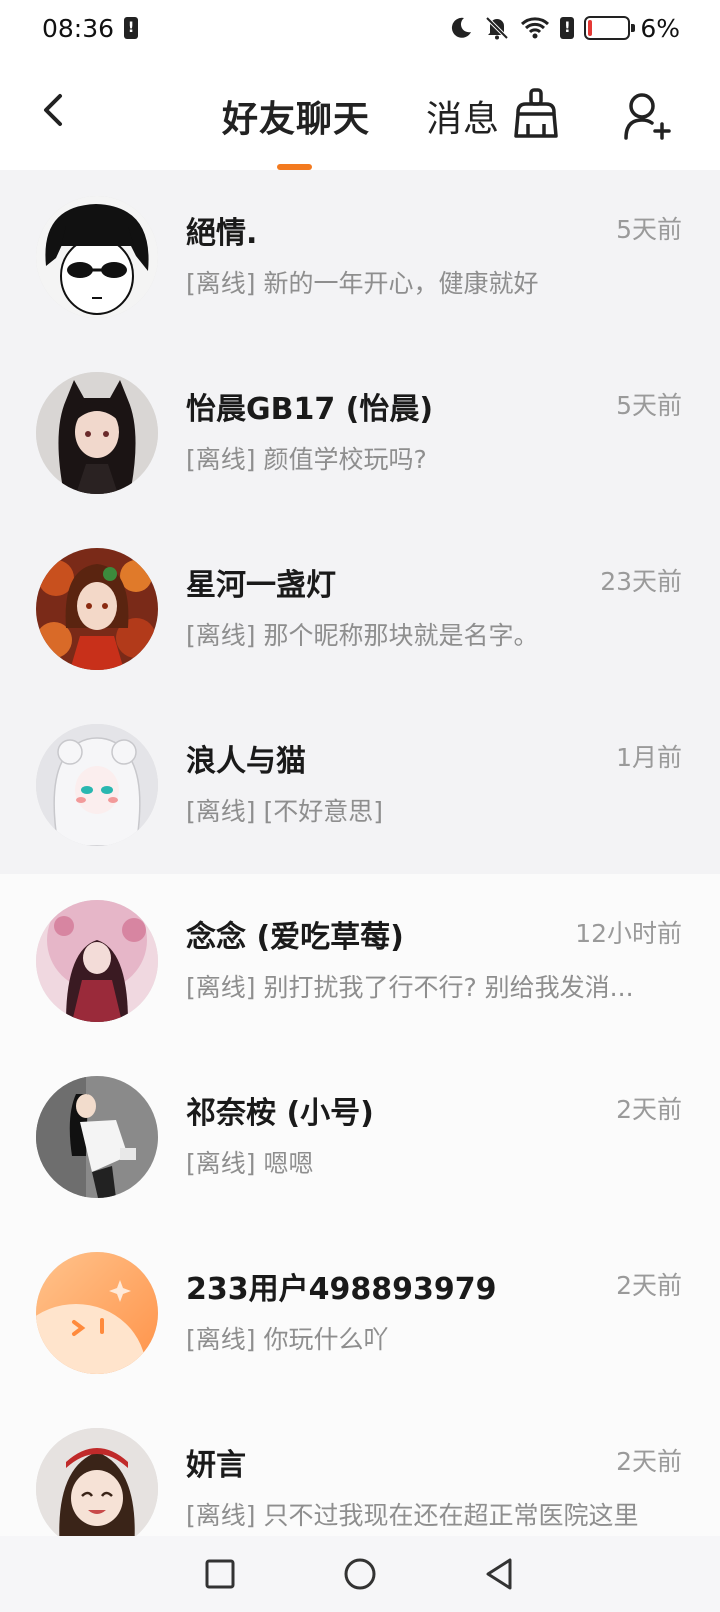  Describe the element at coordinates (360, 1138) in the screenshot. I see `chat-row: 祁奈桉 (小号) 2天前 [离线] 嗯嗯` at that location.